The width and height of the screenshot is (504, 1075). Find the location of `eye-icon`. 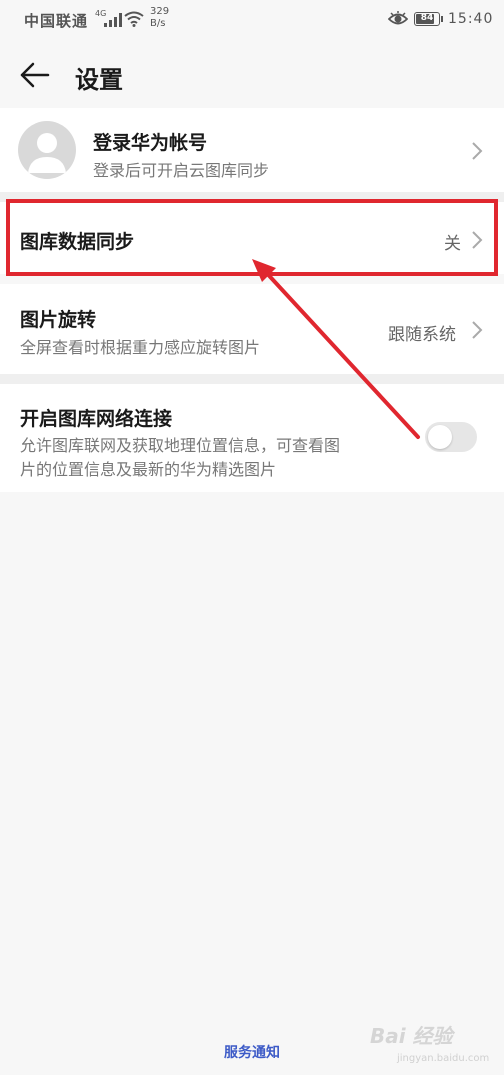

eye-icon is located at coordinates (398, 18).